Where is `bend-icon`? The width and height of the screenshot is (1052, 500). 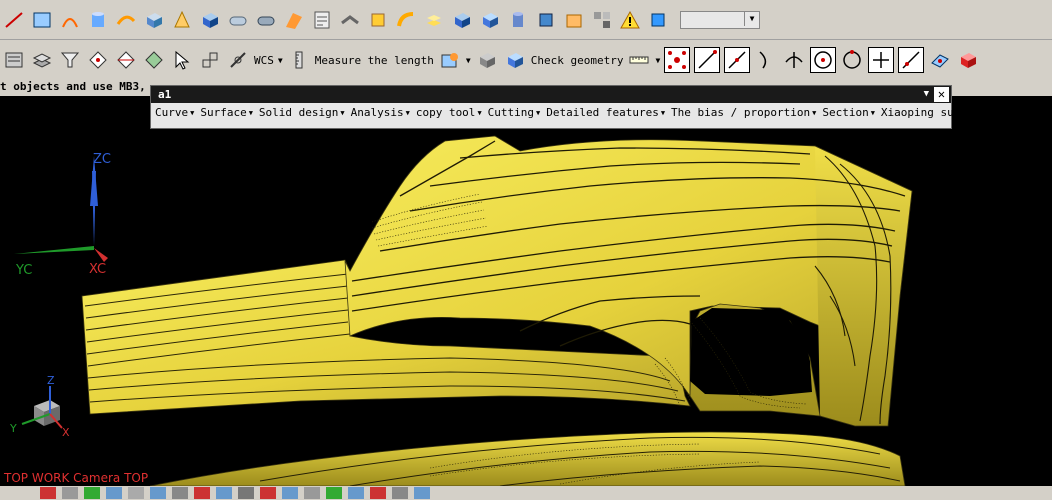 bend-icon is located at coordinates (406, 20).